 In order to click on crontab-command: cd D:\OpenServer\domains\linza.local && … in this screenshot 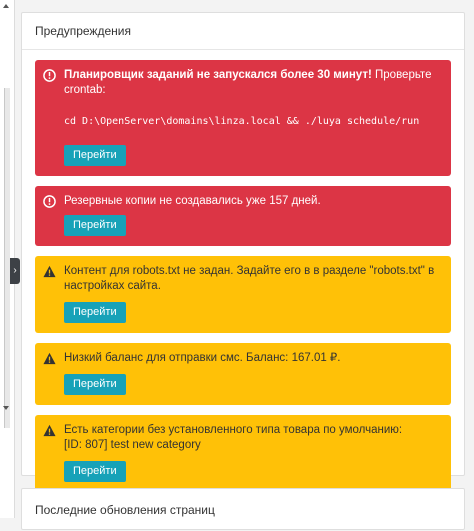, I will do `click(242, 121)`.